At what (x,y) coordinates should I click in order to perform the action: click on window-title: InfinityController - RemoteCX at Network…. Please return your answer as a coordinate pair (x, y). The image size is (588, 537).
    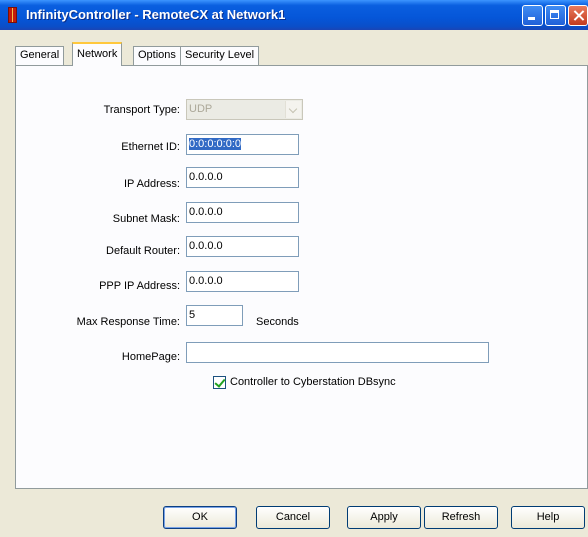
    Looking at the image, I should click on (156, 14).